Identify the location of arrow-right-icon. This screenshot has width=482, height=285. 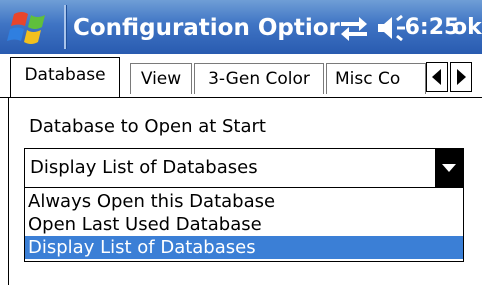
(461, 77).